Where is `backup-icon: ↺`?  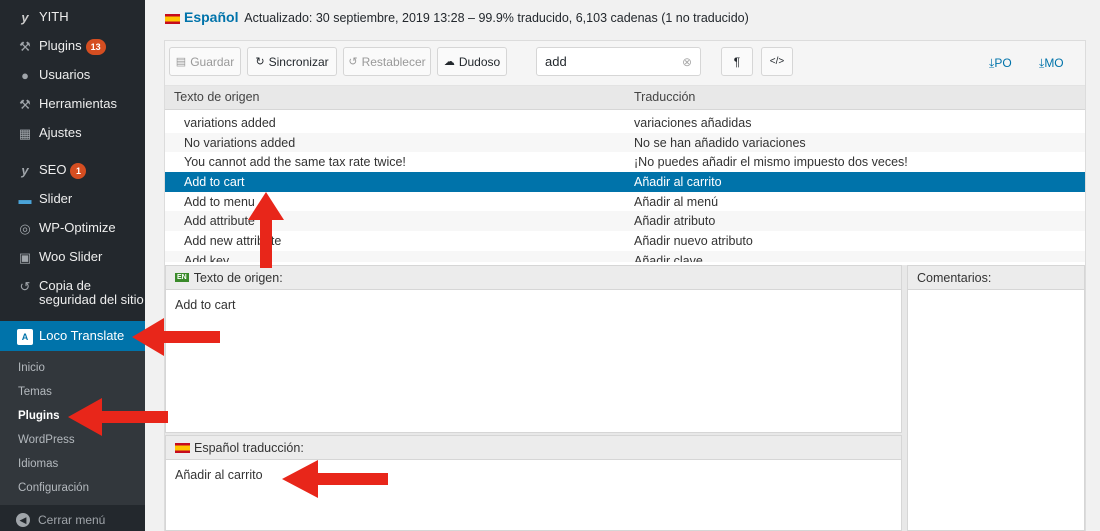
backup-icon: ↺ is located at coordinates (25, 286).